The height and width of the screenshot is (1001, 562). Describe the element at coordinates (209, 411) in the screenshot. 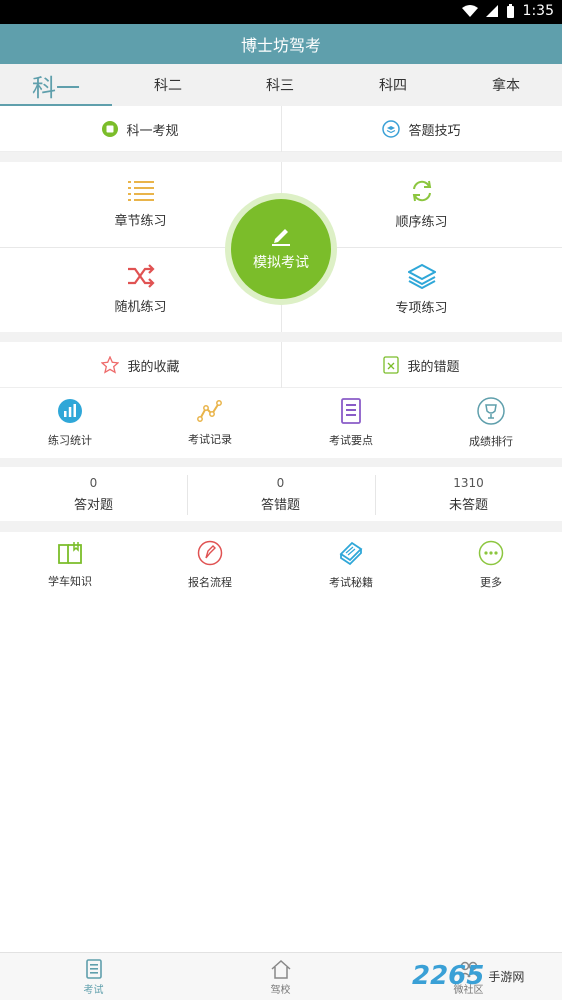

I see `line-chart-icon` at that location.